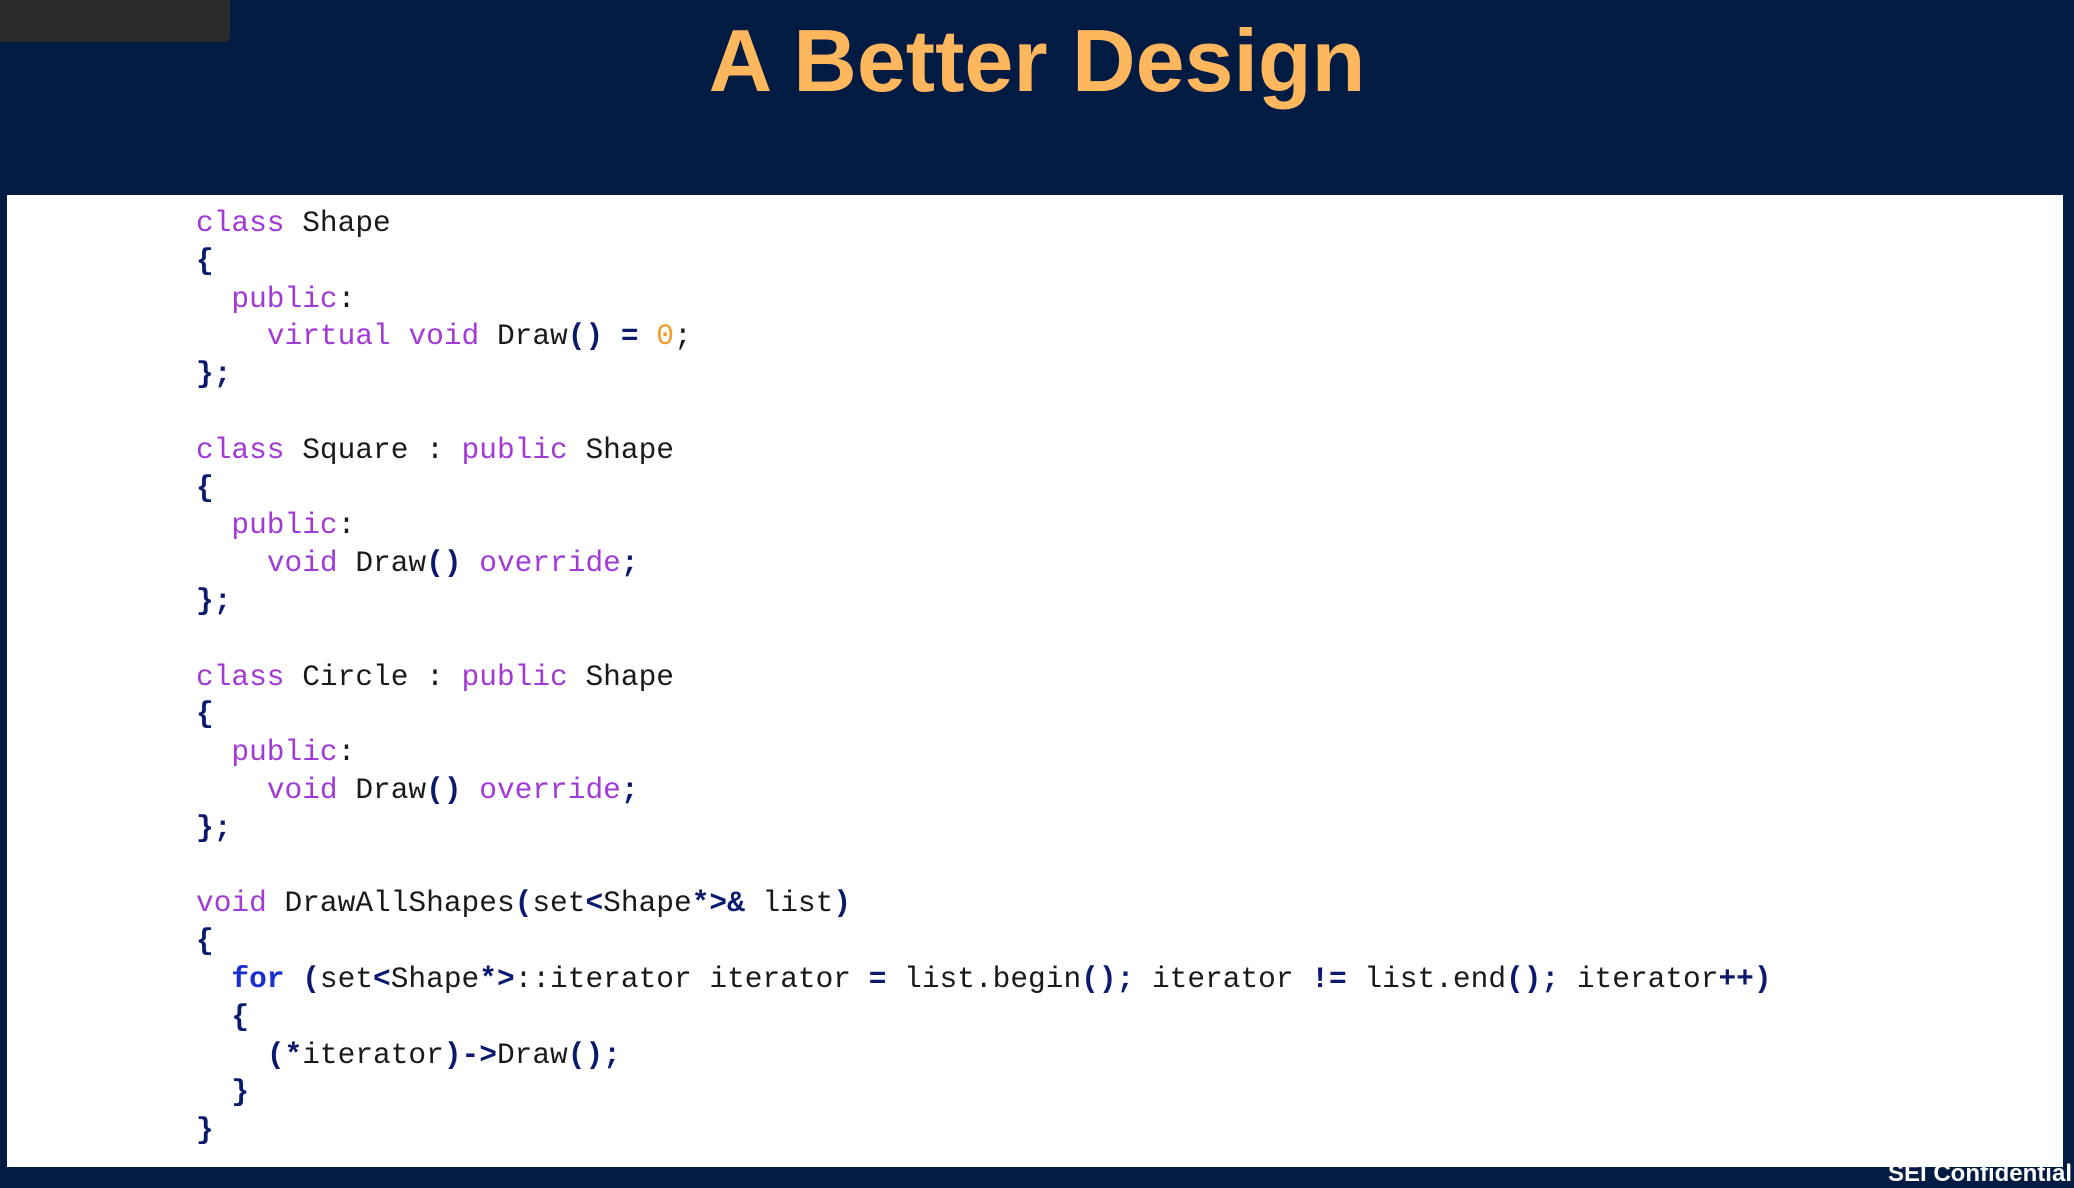 This screenshot has width=2074, height=1188. Describe the element at coordinates (718, 903) in the screenshot. I see `code-token: *>&` at that location.